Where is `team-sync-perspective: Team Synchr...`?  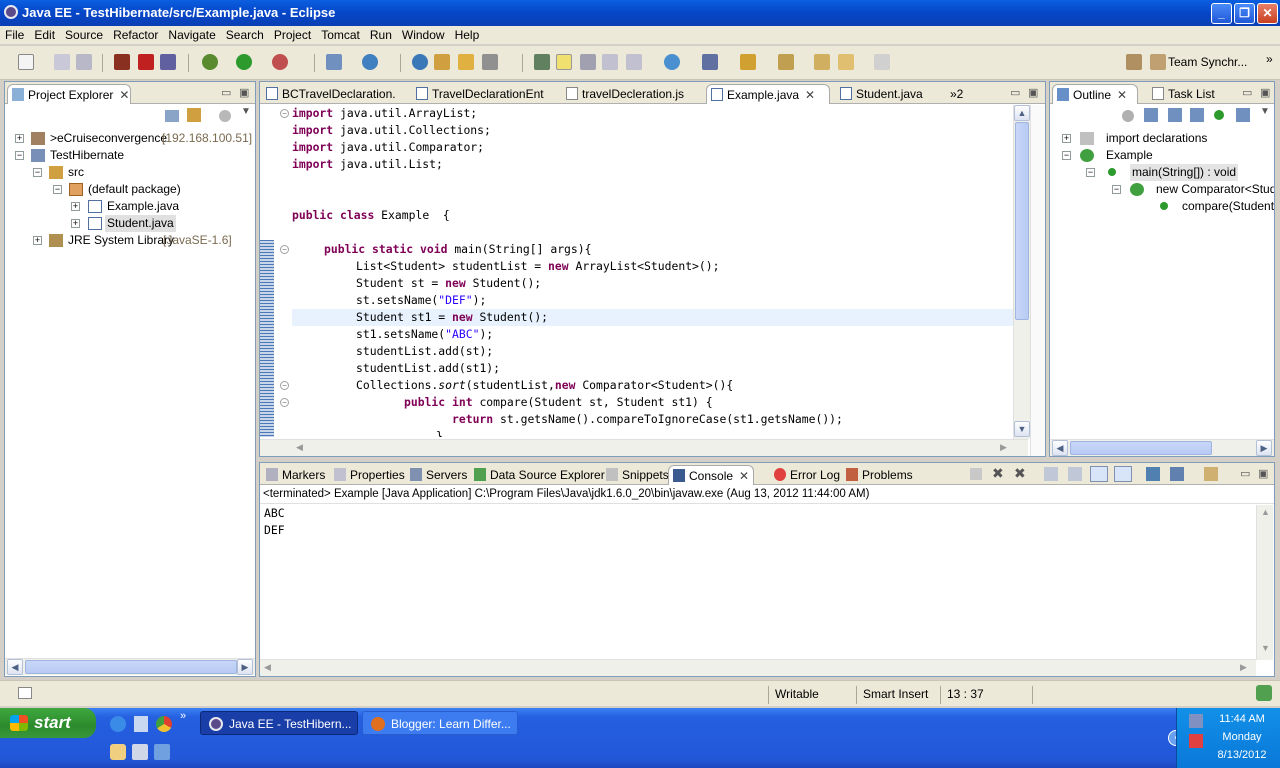
team-sync-perspective: Team Synchr... is located at coordinates (1207, 62).